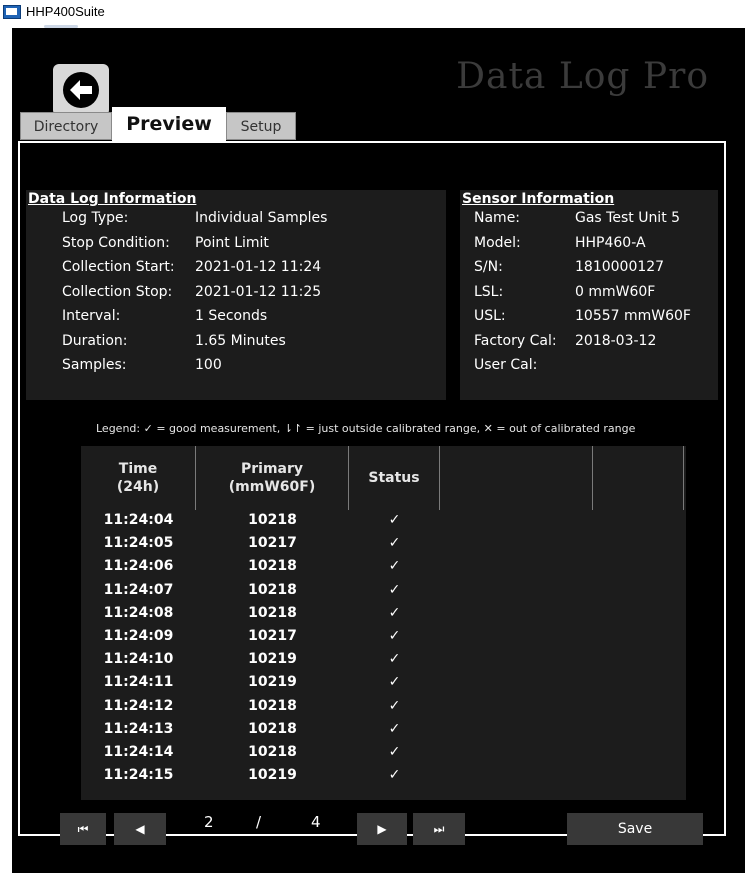 This screenshot has height=873, width=745. What do you see at coordinates (497, 242) in the screenshot?
I see `sensor-label: Model:` at bounding box center [497, 242].